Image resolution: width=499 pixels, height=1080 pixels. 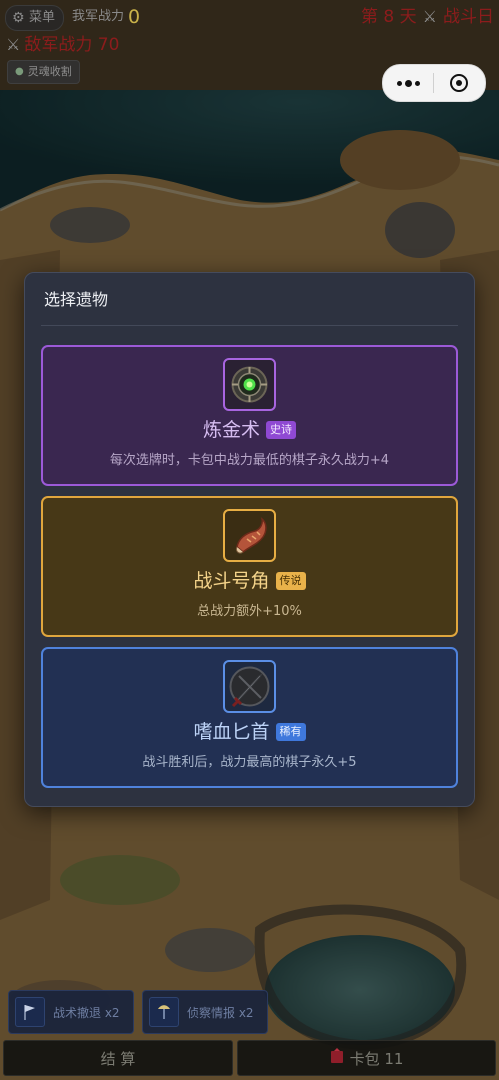 I want to click on skill-scout-intel: 侦察情报 x2, so click(x=205, y=1012).